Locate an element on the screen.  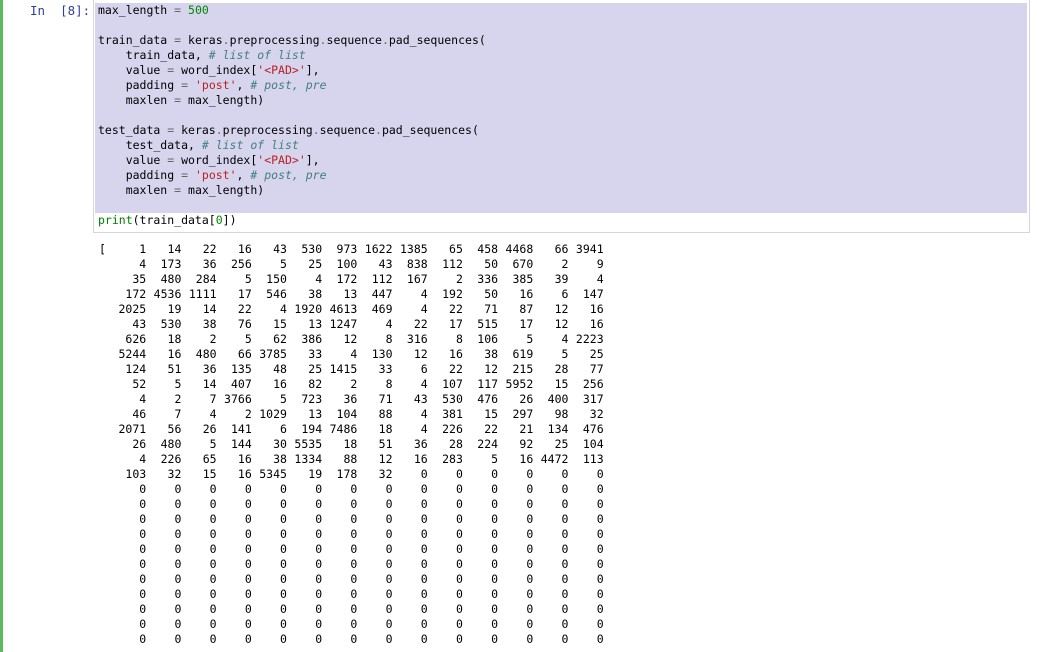
output-value: 1247 is located at coordinates (343, 324).